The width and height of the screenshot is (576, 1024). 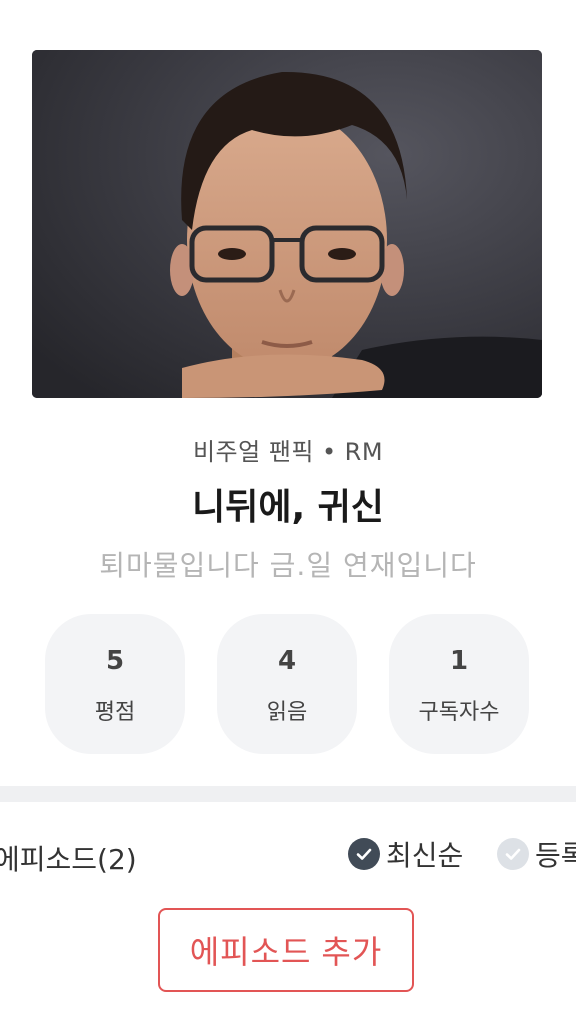 I want to click on stats-row: 5 평점 4 읽음 1 구독자수, so click(x=288, y=684).